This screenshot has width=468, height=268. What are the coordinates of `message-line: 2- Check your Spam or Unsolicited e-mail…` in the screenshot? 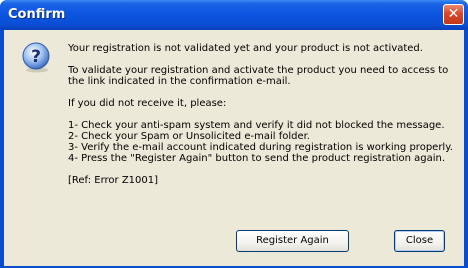 It's located at (189, 136).